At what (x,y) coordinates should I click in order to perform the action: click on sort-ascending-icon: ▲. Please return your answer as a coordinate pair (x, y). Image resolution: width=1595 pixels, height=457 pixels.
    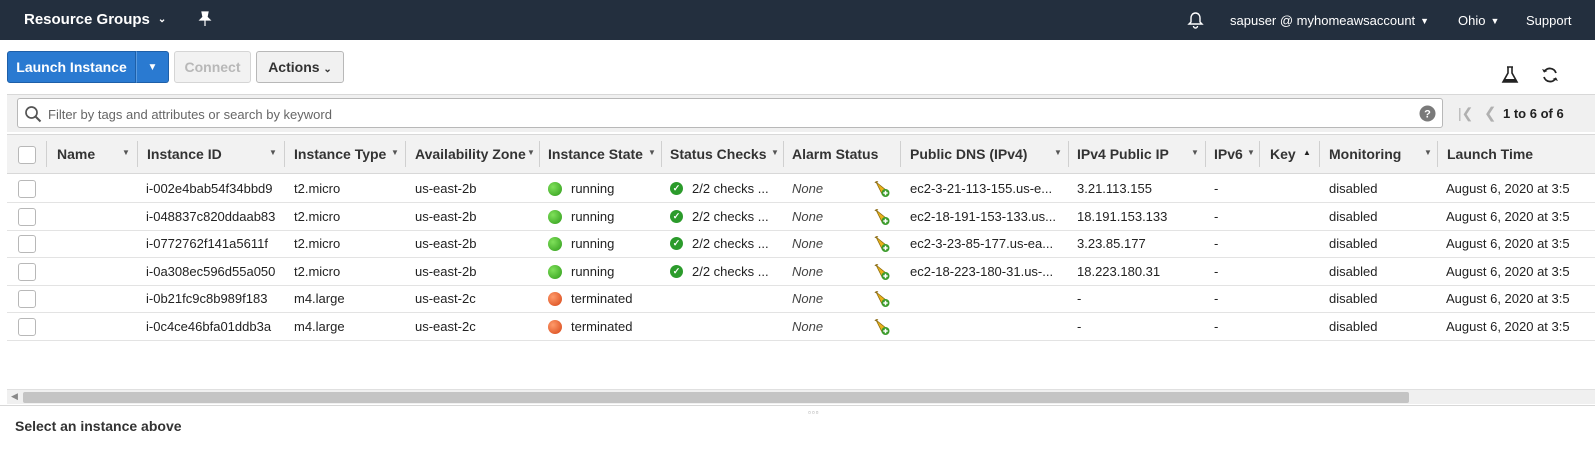
    Looking at the image, I should click on (1307, 152).